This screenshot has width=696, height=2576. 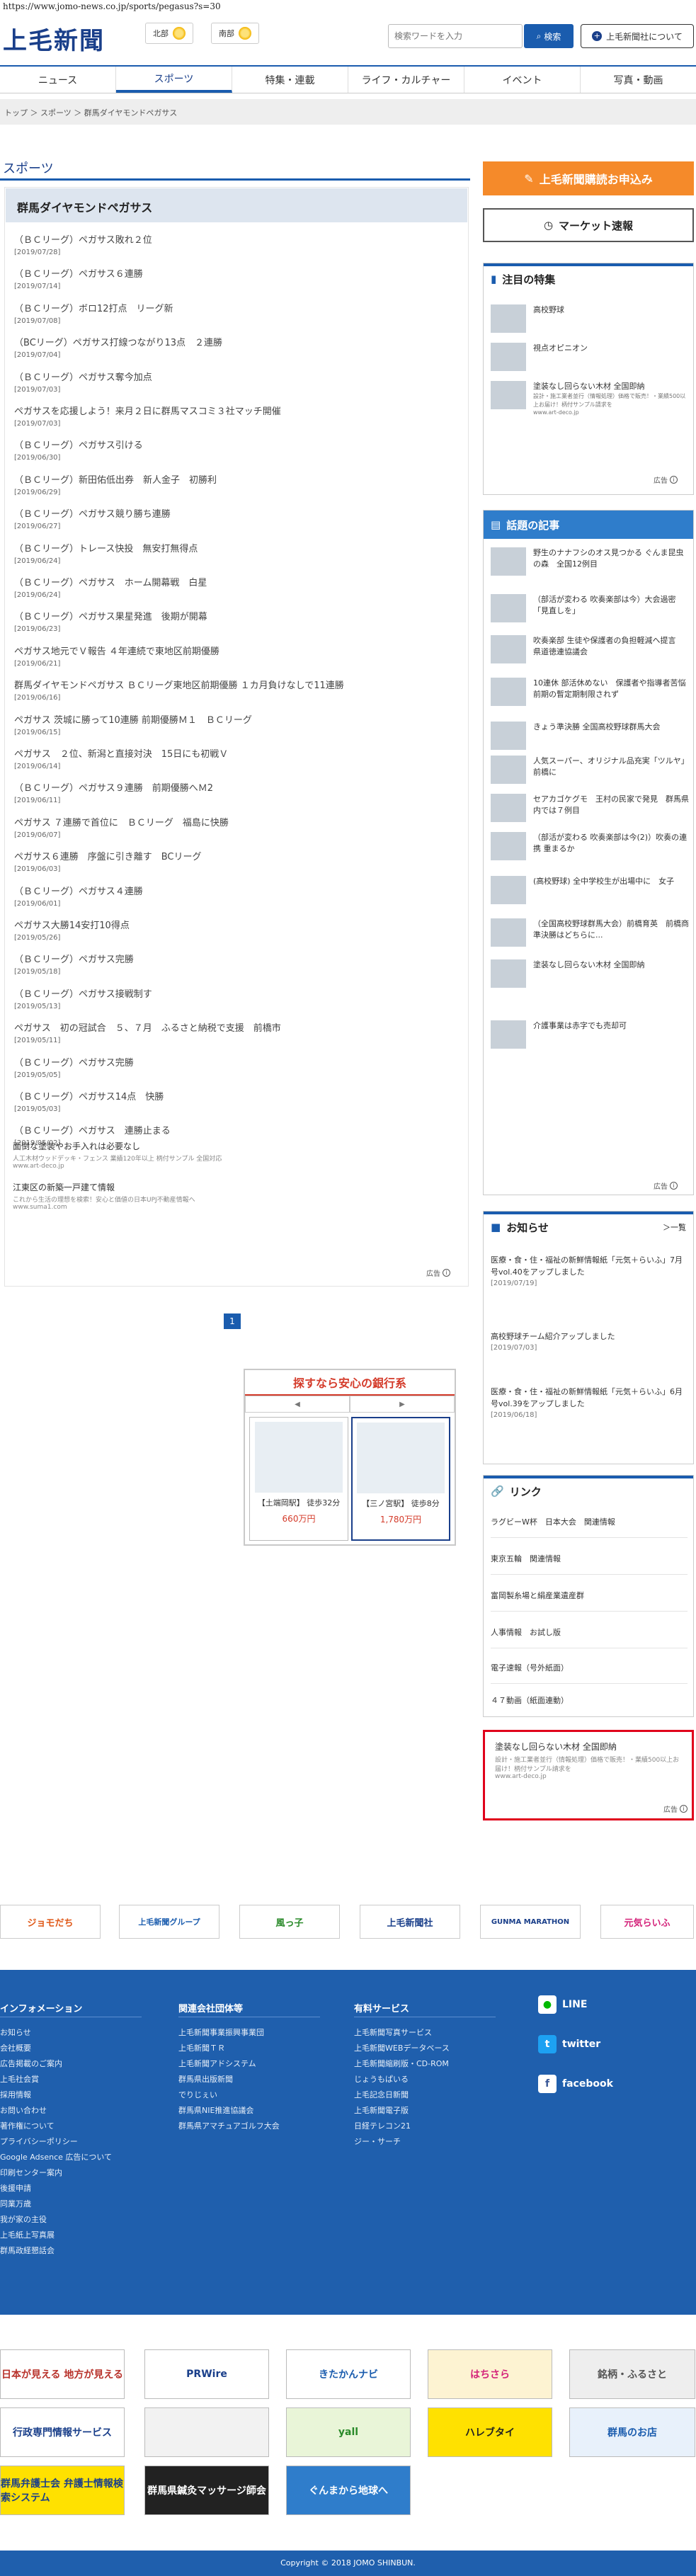 What do you see at coordinates (27, 2125) in the screenshot?
I see `footer-link: 著作権について` at bounding box center [27, 2125].